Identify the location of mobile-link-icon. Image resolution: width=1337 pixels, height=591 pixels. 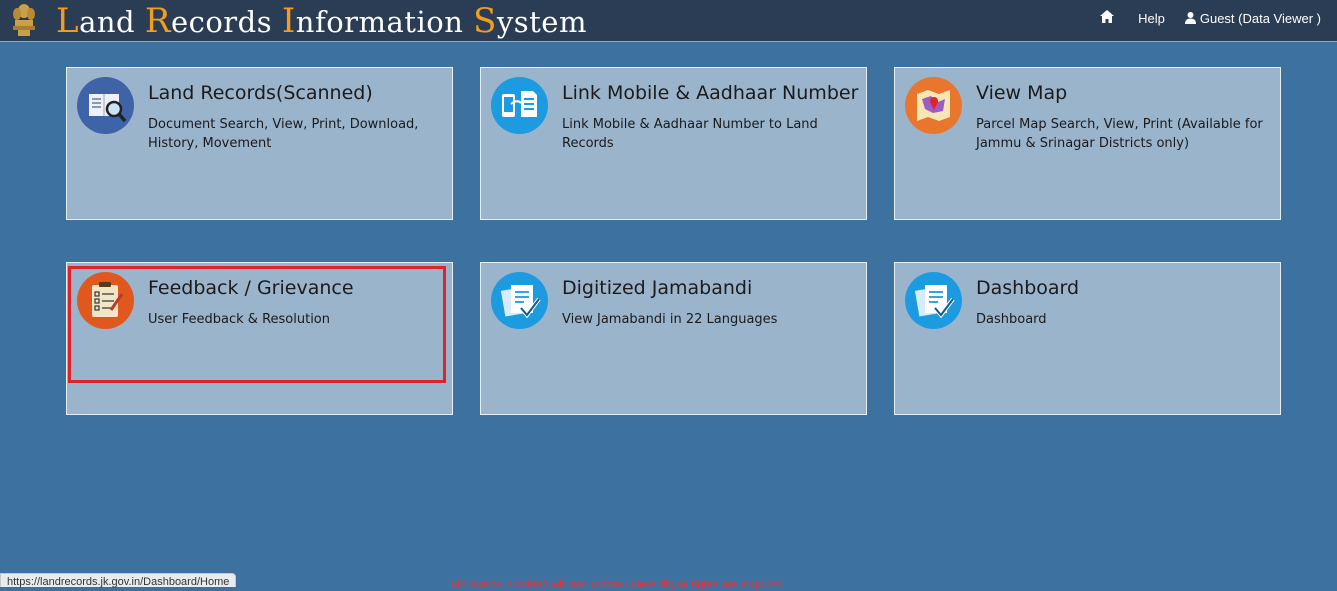
(519, 105).